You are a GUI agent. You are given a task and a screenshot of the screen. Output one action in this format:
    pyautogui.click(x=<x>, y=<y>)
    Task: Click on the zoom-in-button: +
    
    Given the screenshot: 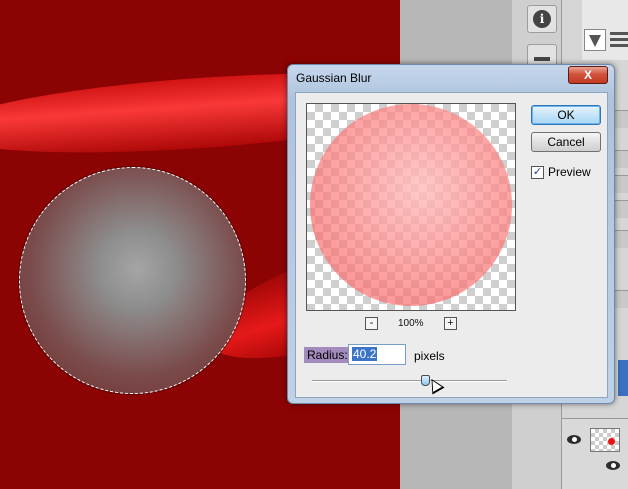 What is the action you would take?
    pyautogui.click(x=450, y=323)
    